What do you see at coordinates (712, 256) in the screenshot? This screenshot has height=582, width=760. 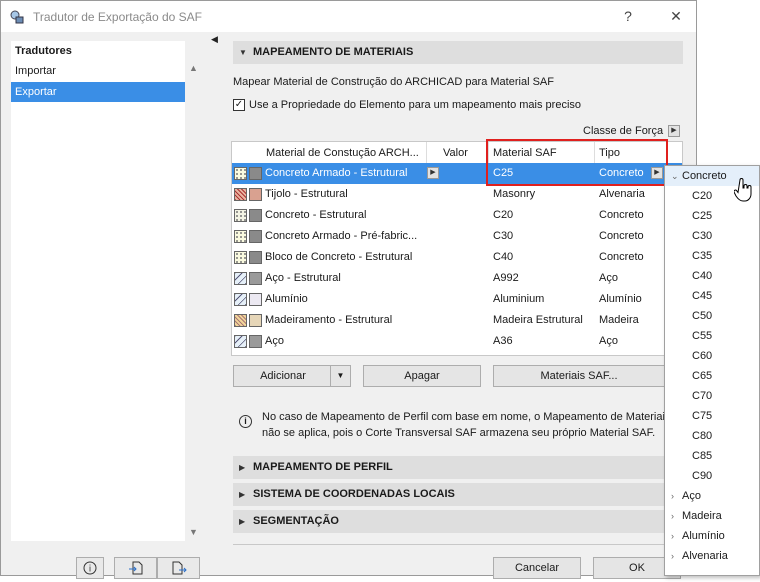 I see `dropdown-item-c35: C35` at bounding box center [712, 256].